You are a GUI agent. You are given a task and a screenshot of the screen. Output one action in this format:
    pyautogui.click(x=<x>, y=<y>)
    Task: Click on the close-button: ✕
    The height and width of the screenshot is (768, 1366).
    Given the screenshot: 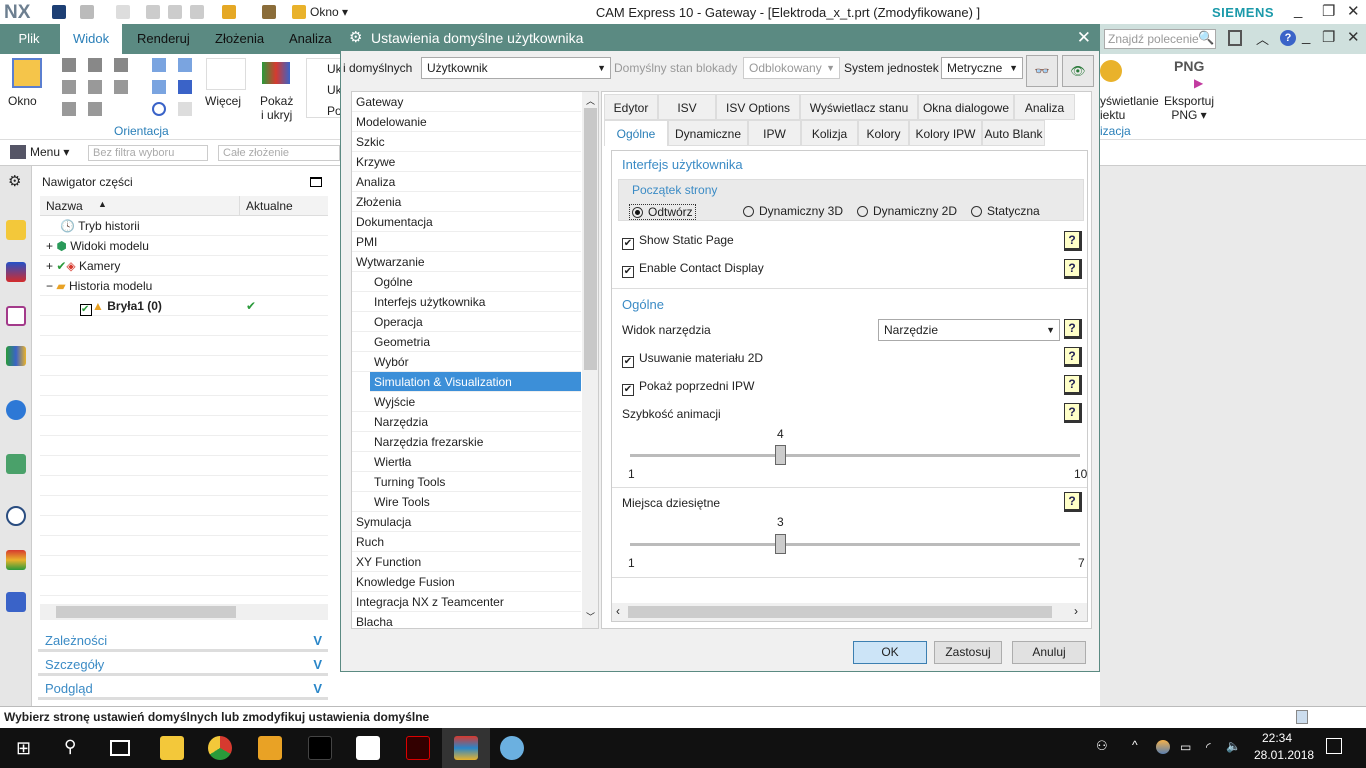 What is the action you would take?
    pyautogui.click(x=1353, y=11)
    